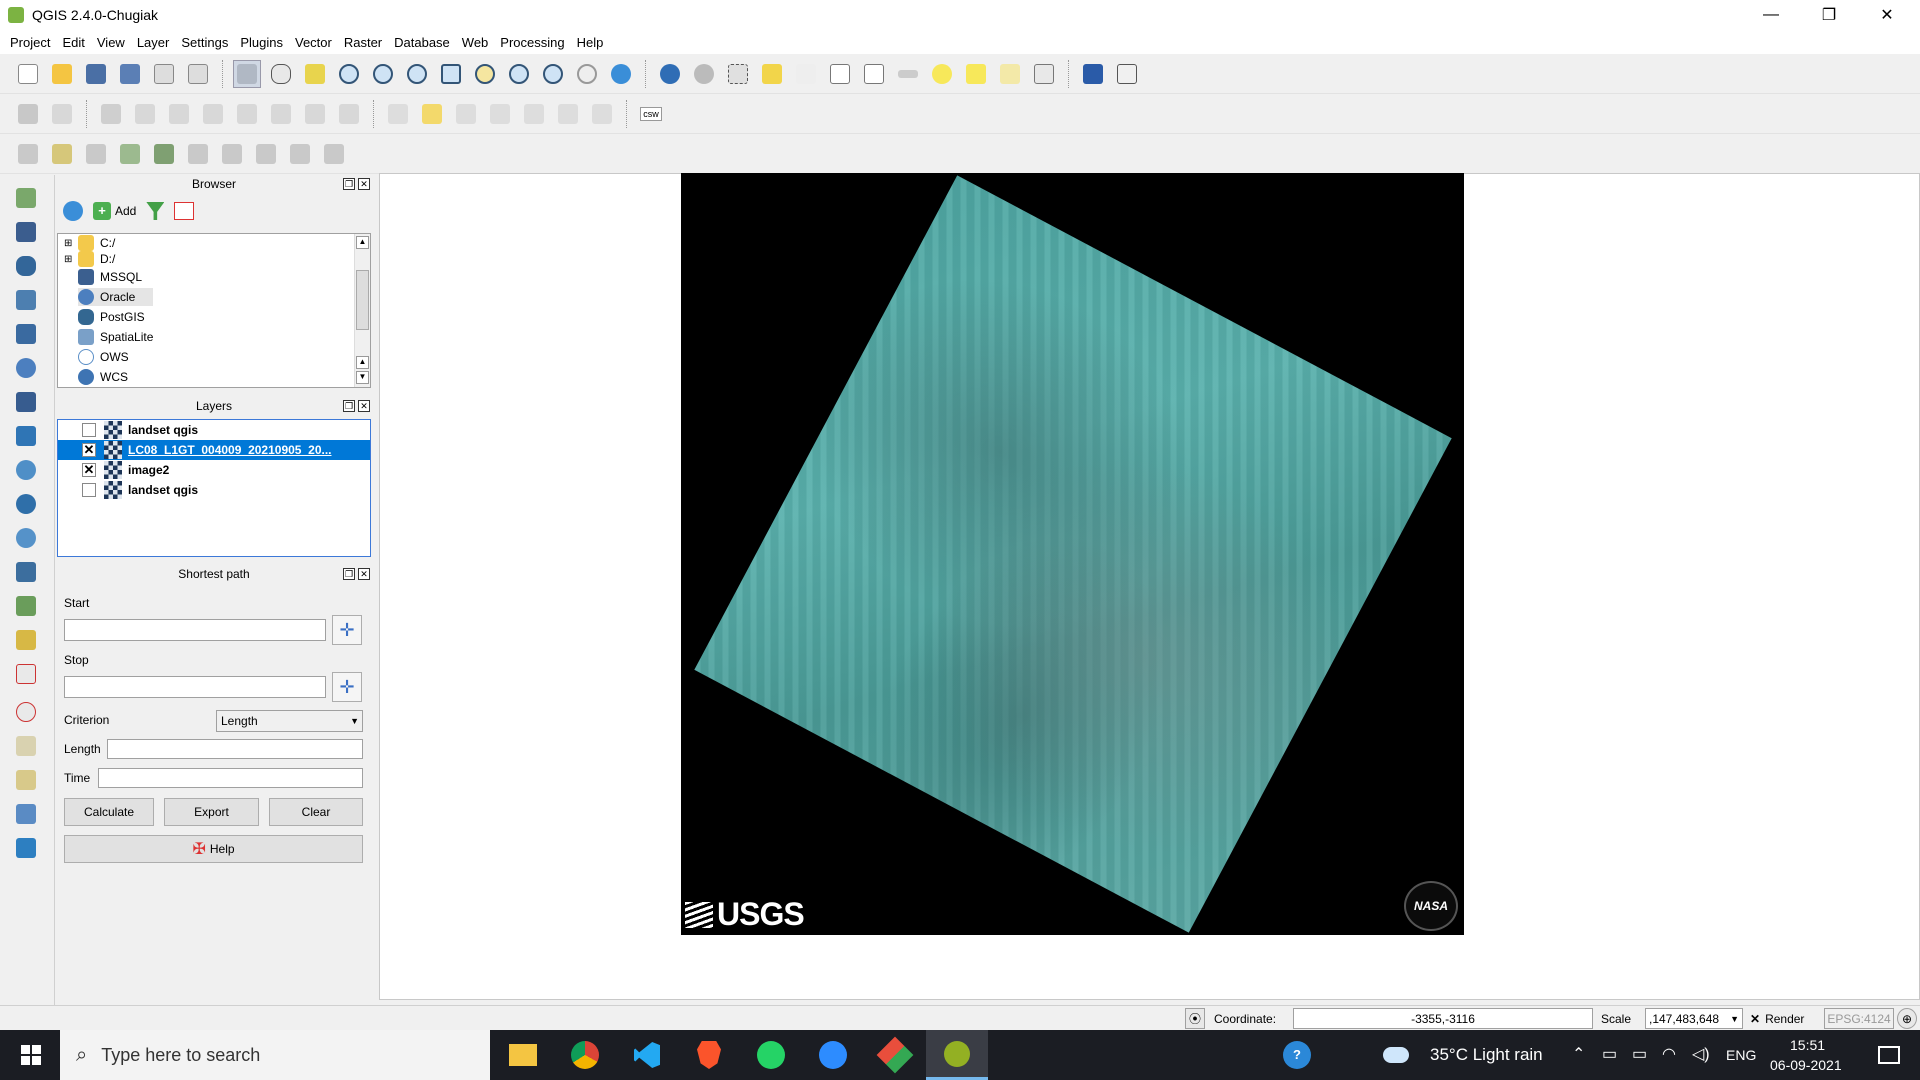 The width and height of the screenshot is (1920, 1080). I want to click on weather-cloud-icon, so click(1396, 1055).